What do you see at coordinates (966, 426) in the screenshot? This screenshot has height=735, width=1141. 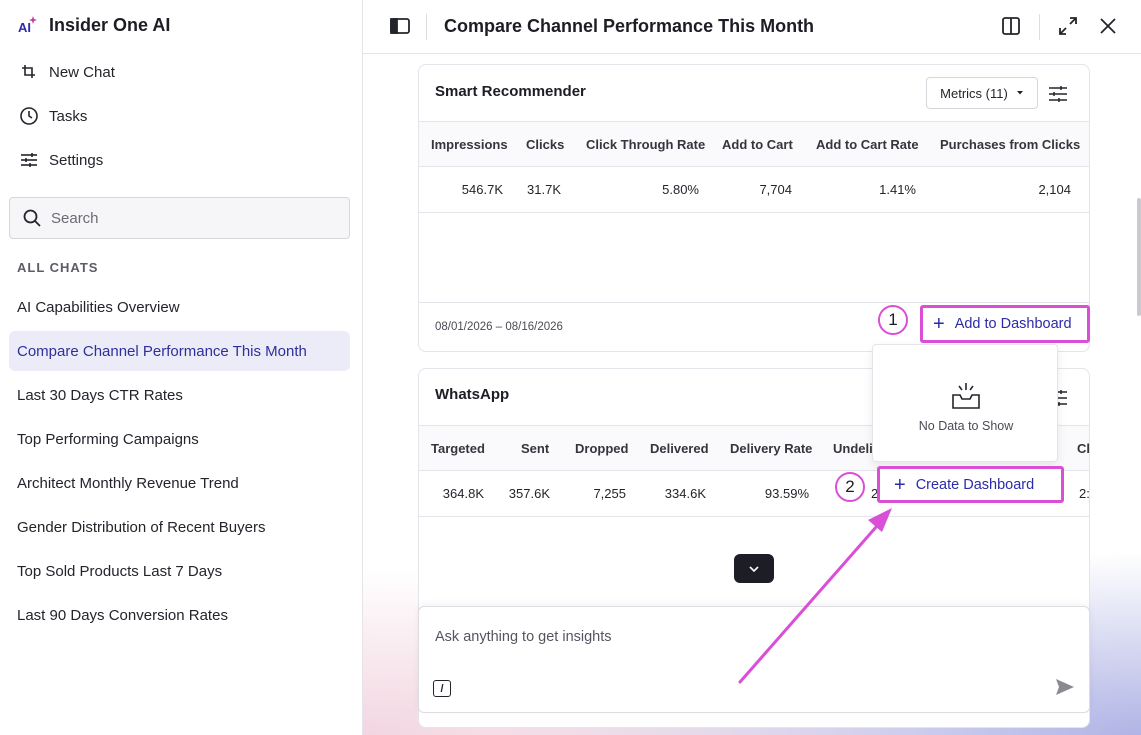 I see `no-data-text: No Data to Show` at bounding box center [966, 426].